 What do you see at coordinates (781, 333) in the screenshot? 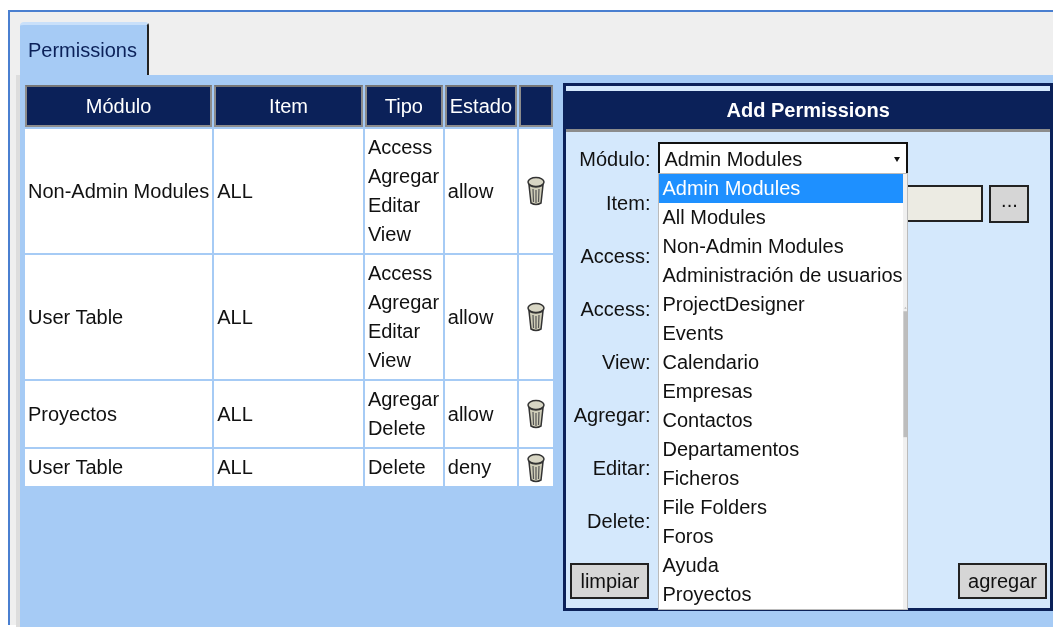
I see `dropdown-option: Events` at bounding box center [781, 333].